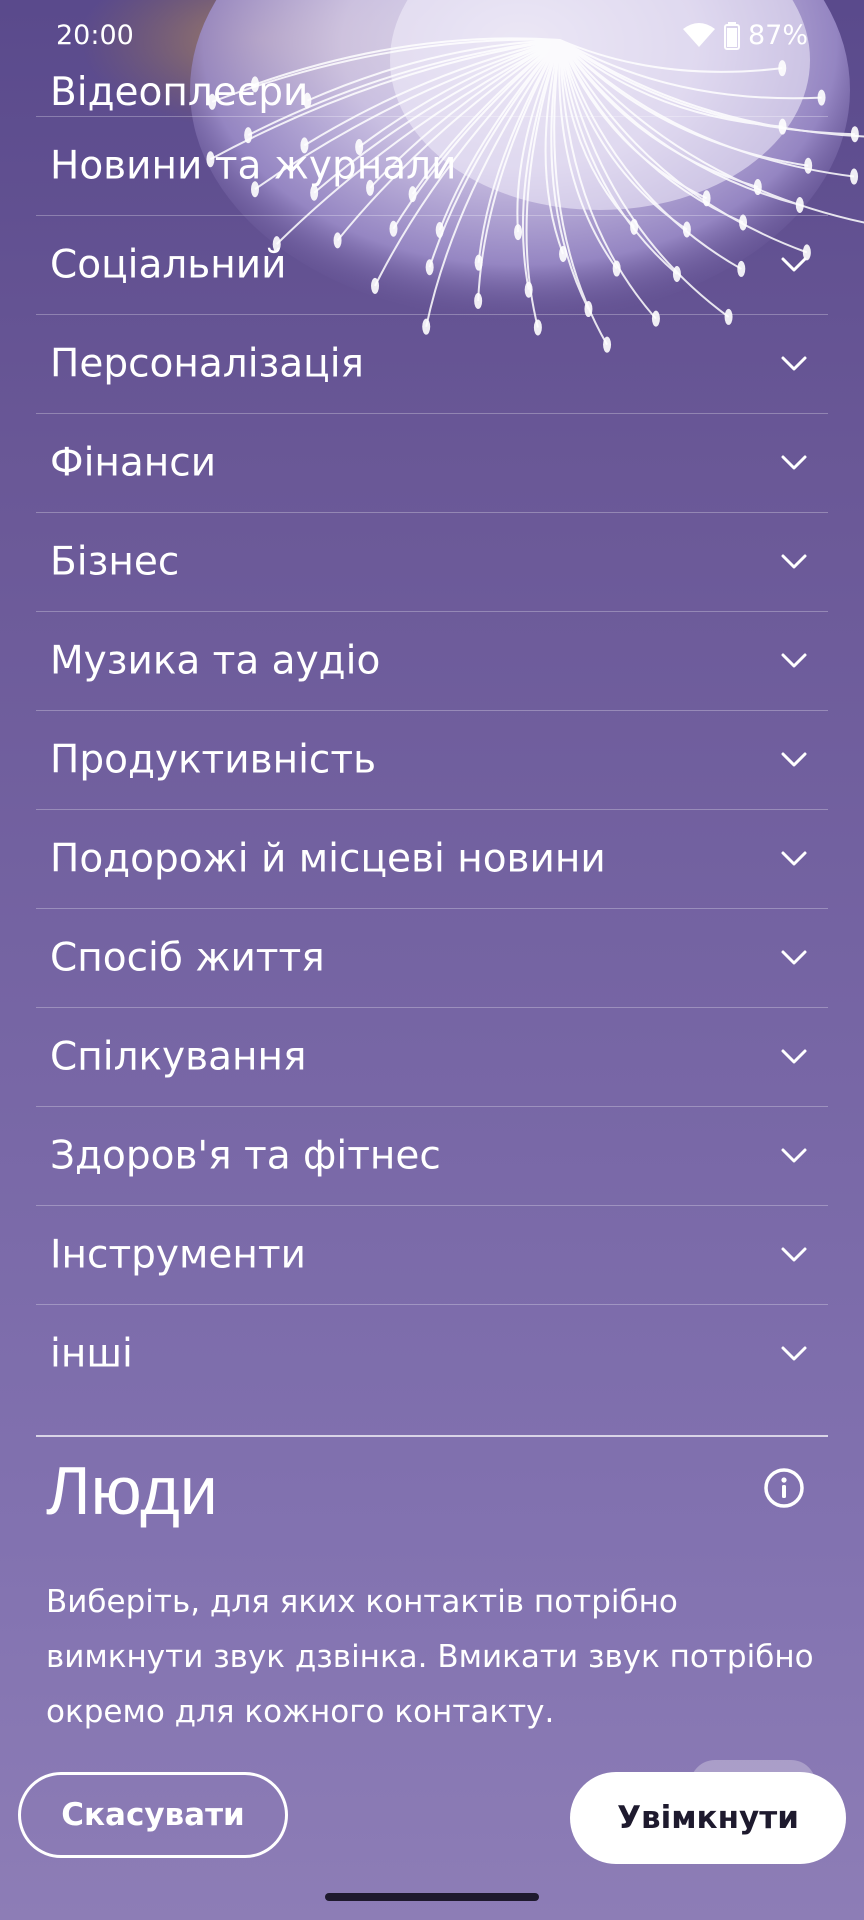 This screenshot has height=1920, width=864. I want to click on category-label: Спілкування, so click(178, 1057).